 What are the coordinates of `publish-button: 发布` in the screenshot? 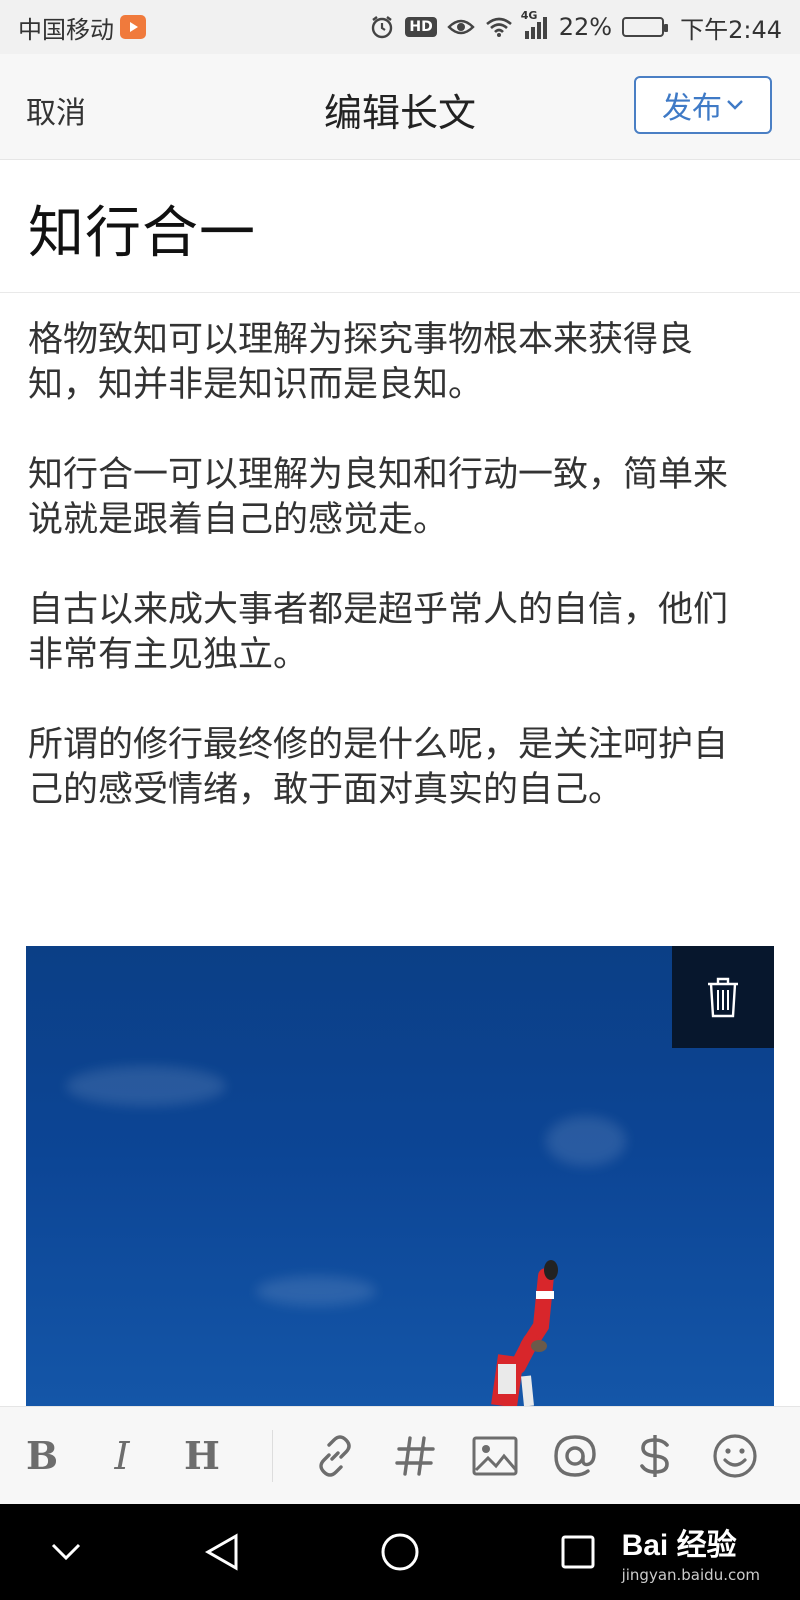 It's located at (703, 105).